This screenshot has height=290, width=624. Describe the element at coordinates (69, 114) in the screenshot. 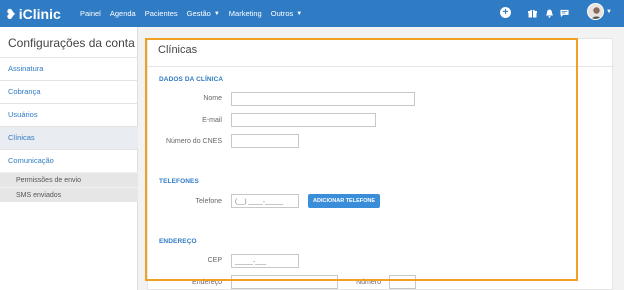

I see `sidebar-item-usuarios: Usuários` at that location.